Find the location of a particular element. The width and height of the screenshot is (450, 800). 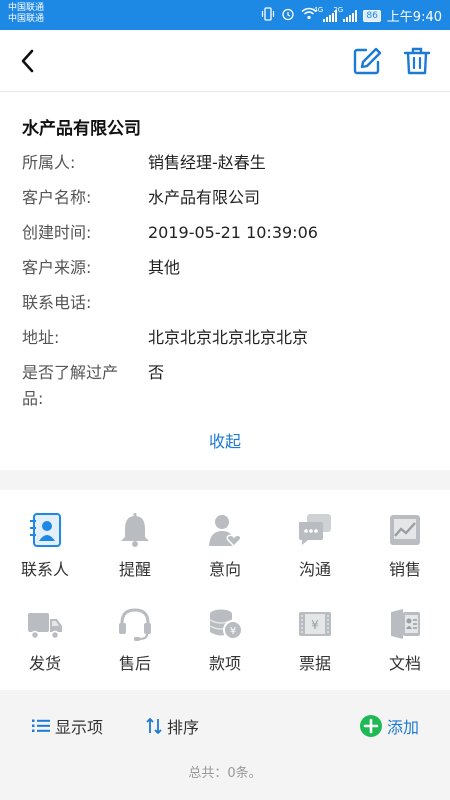

grid-item-shipping: 发货 is located at coordinates (45, 631).